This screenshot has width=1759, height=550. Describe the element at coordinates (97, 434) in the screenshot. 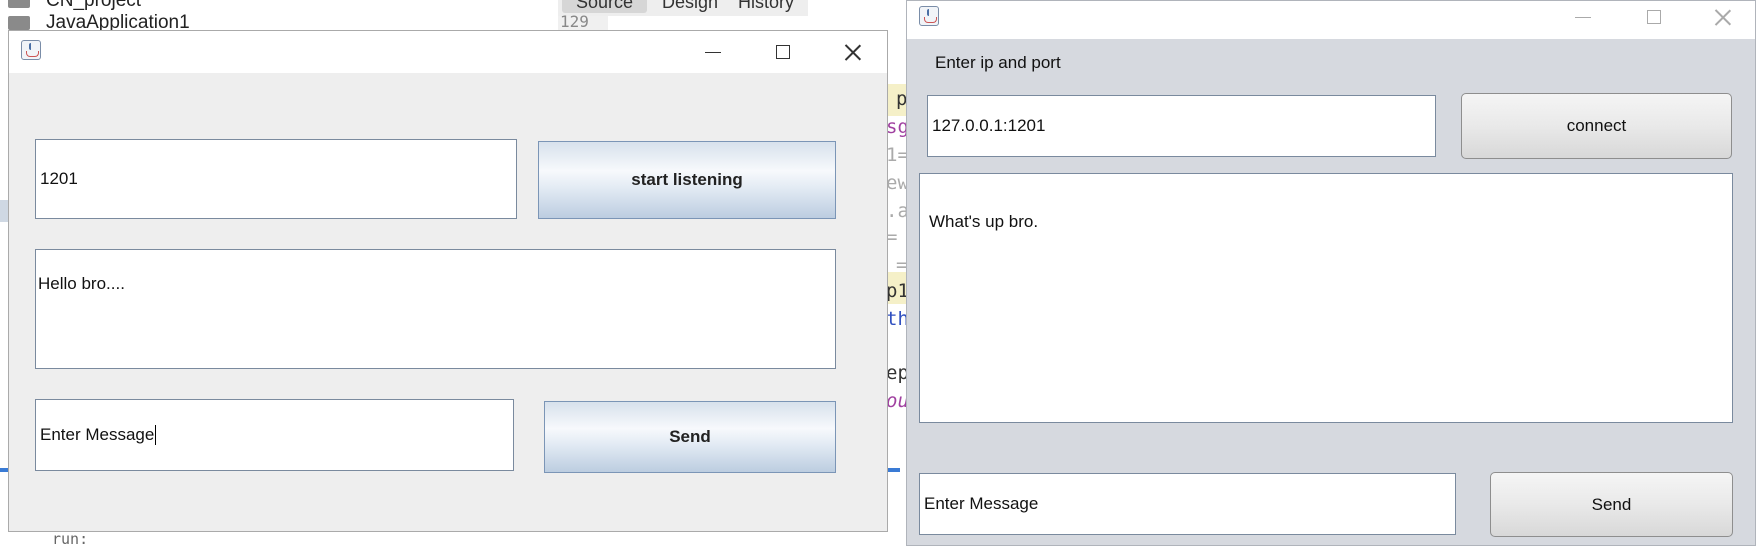

I see `message-input-text: Enter Message` at that location.